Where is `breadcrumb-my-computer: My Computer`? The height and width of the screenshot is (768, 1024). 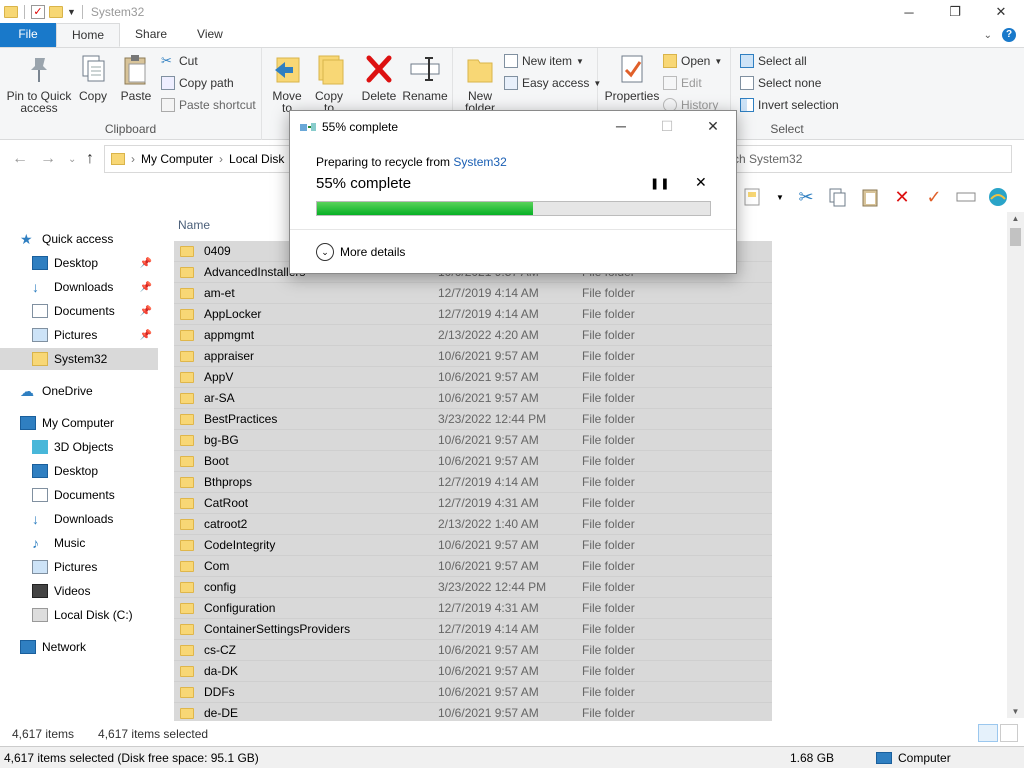
breadcrumb-my-computer: My Computer is located at coordinates (177, 159).